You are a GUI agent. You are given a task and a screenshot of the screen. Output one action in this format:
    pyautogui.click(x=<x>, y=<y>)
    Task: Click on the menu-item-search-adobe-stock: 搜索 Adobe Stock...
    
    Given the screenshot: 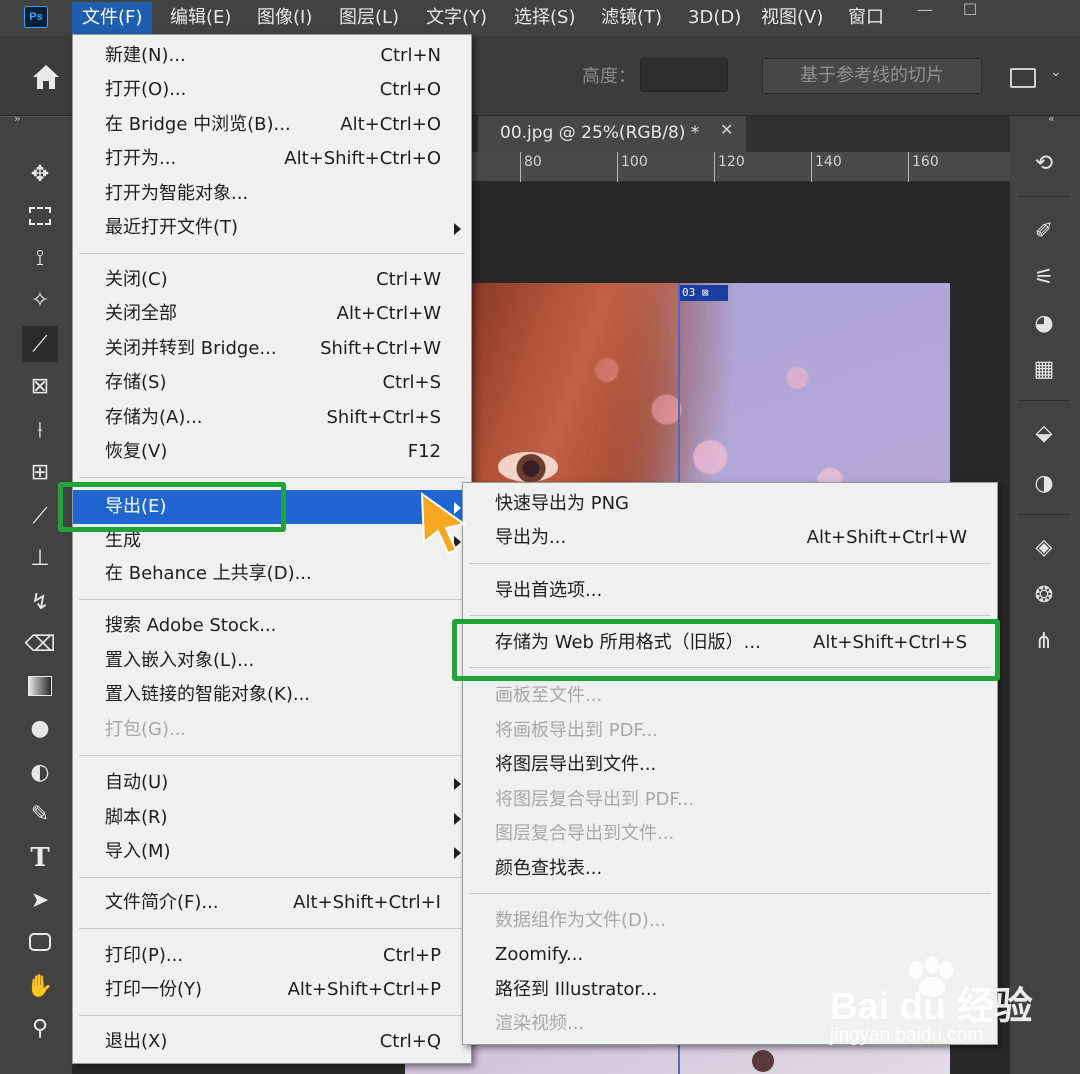 What is the action you would take?
    pyautogui.click(x=272, y=626)
    